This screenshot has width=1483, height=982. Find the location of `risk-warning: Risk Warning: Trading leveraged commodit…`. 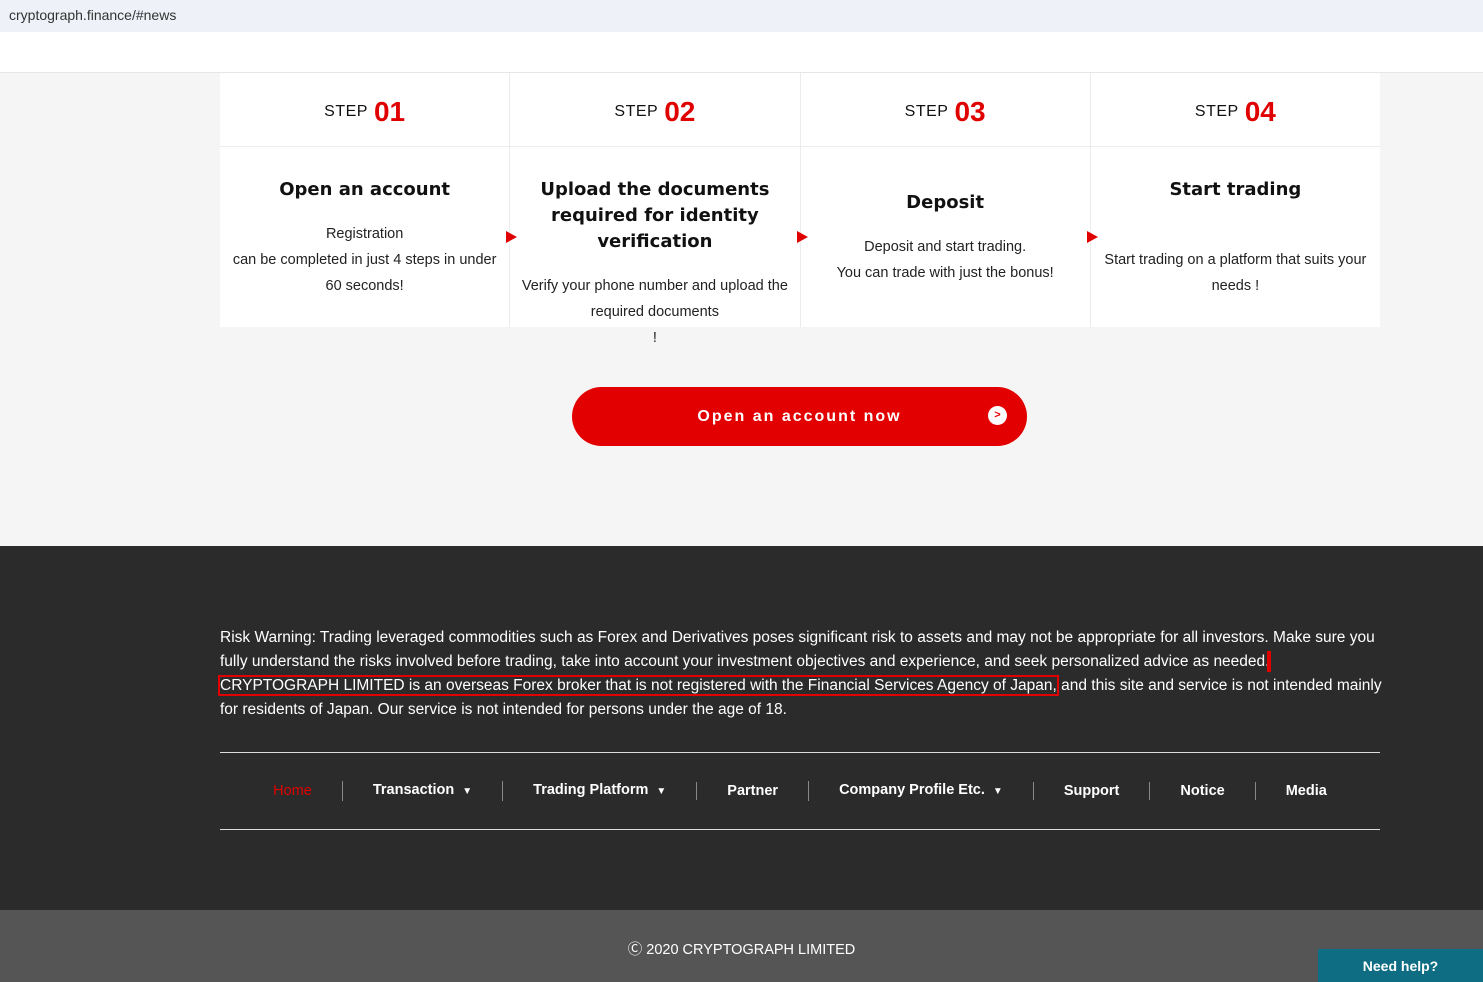

risk-warning: Risk Warning: Trading leveraged commodit… is located at coordinates (801, 674).